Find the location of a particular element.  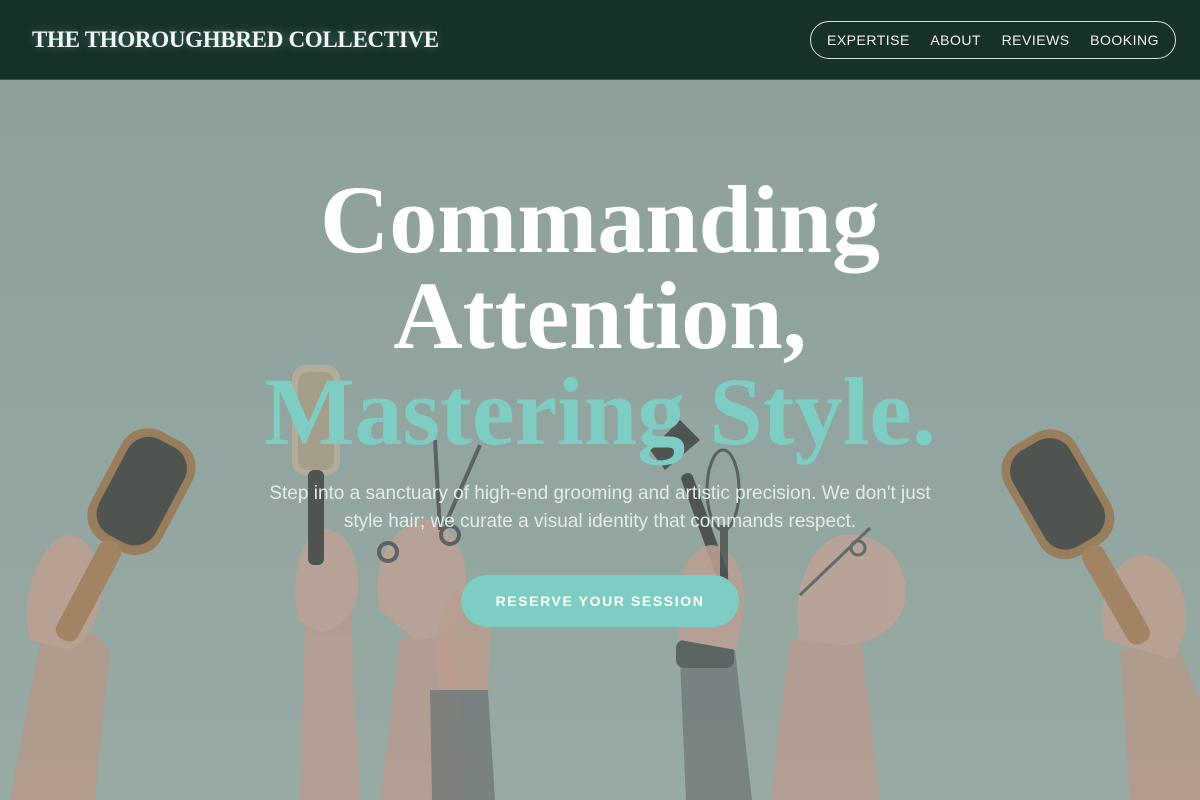

headline-line-1: Commanding is located at coordinates (600, 219).